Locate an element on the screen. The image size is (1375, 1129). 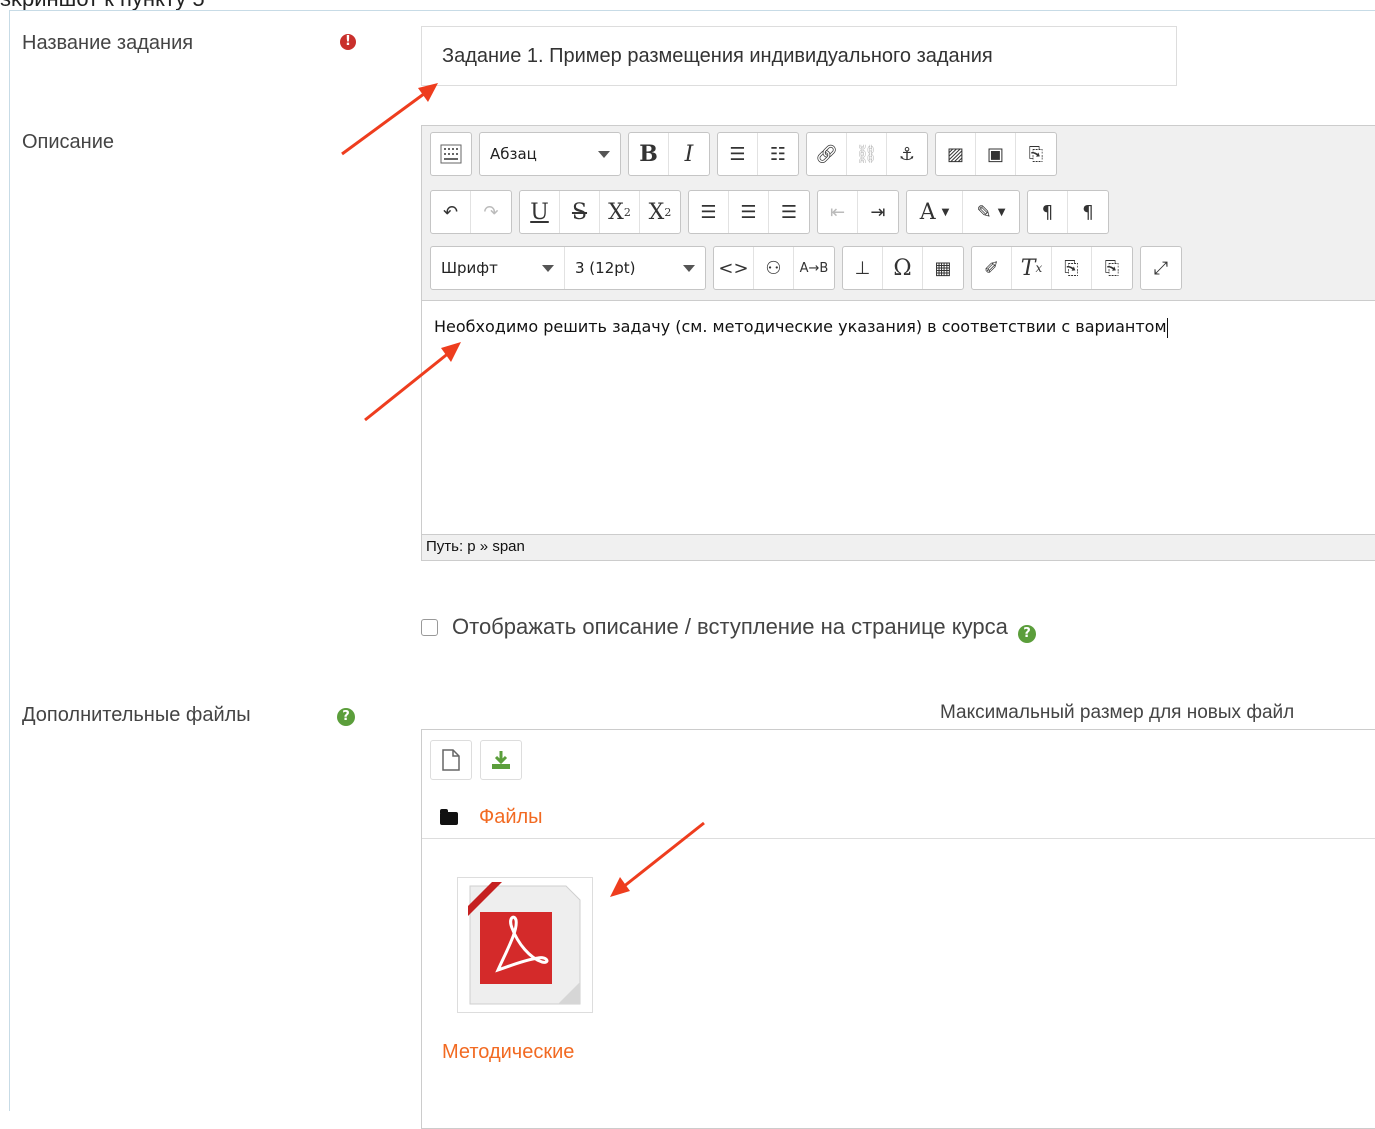
paste-text-icon: ⎘ is located at coordinates (1072, 268).